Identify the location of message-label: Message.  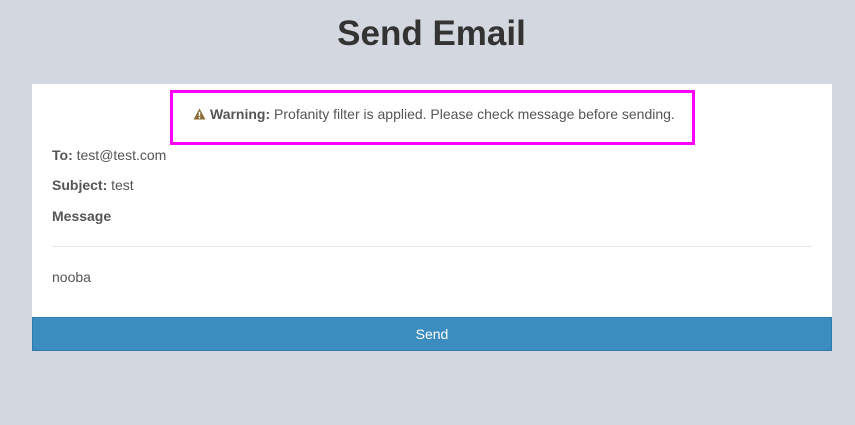
(82, 216).